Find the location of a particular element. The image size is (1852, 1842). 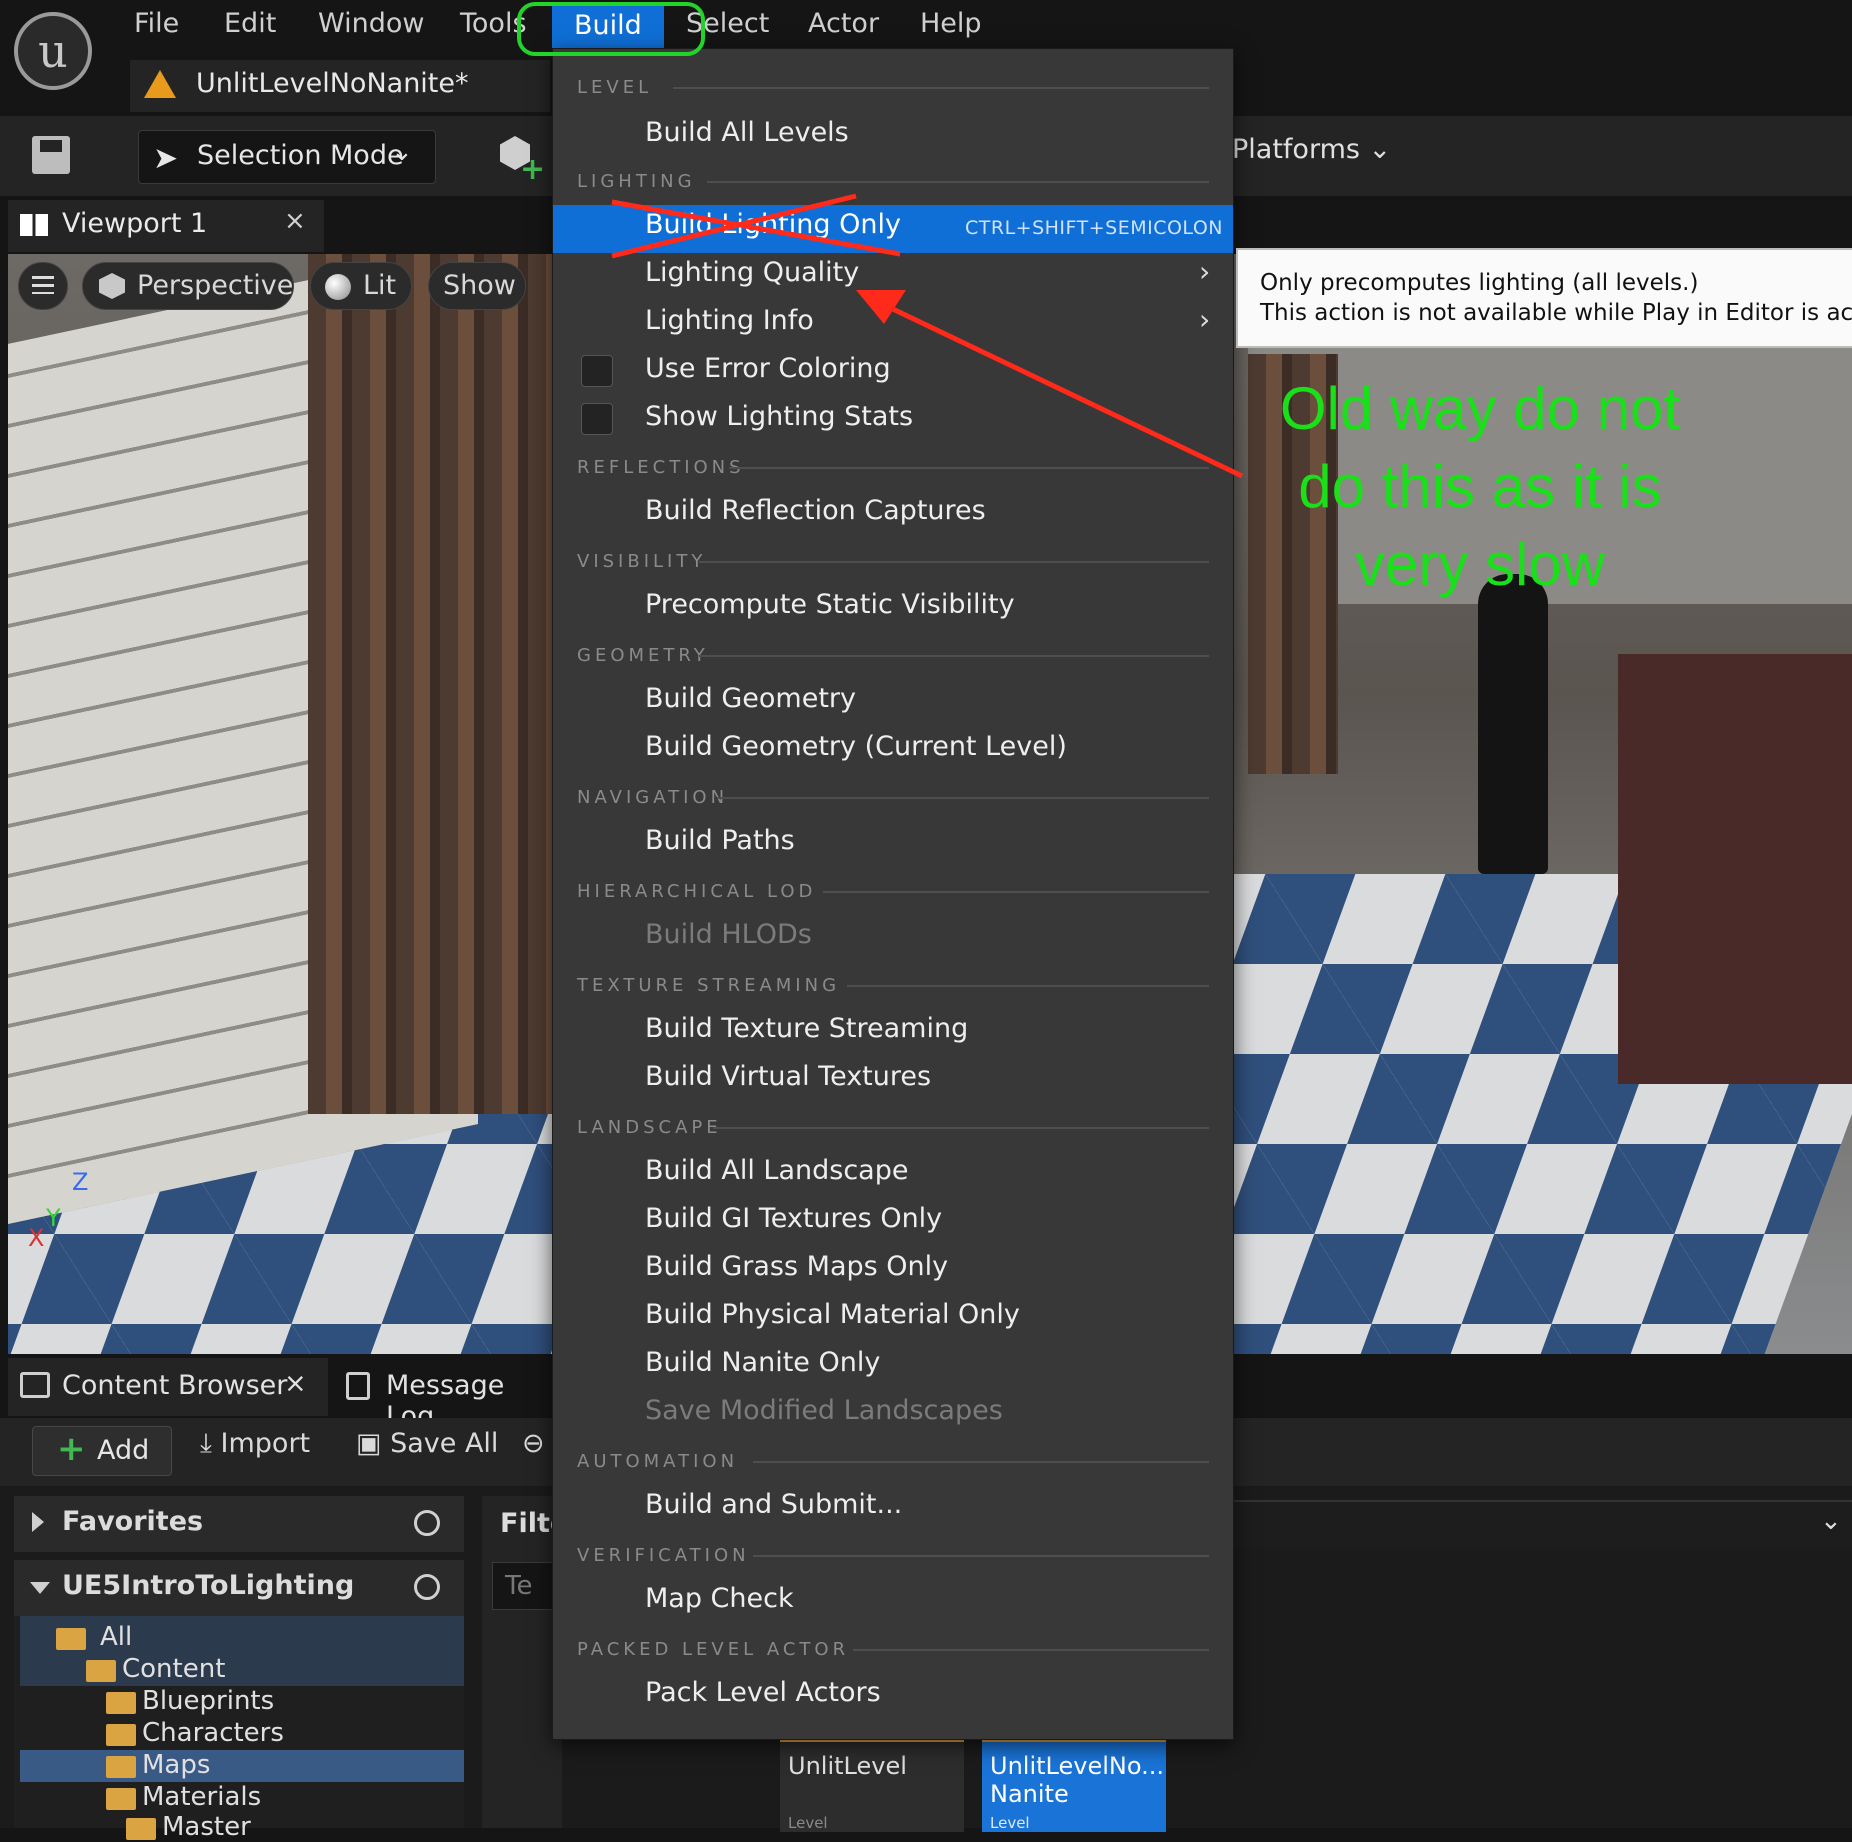

axis-z-label: Z is located at coordinates (80, 1182).